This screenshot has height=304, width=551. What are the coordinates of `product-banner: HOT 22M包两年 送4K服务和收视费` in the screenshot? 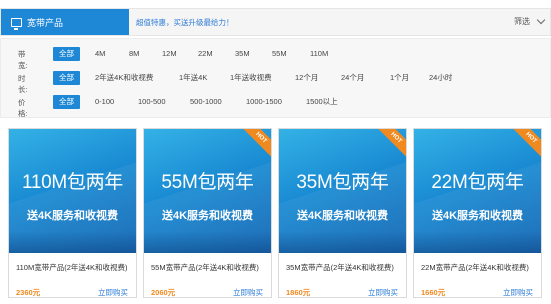 It's located at (477, 191).